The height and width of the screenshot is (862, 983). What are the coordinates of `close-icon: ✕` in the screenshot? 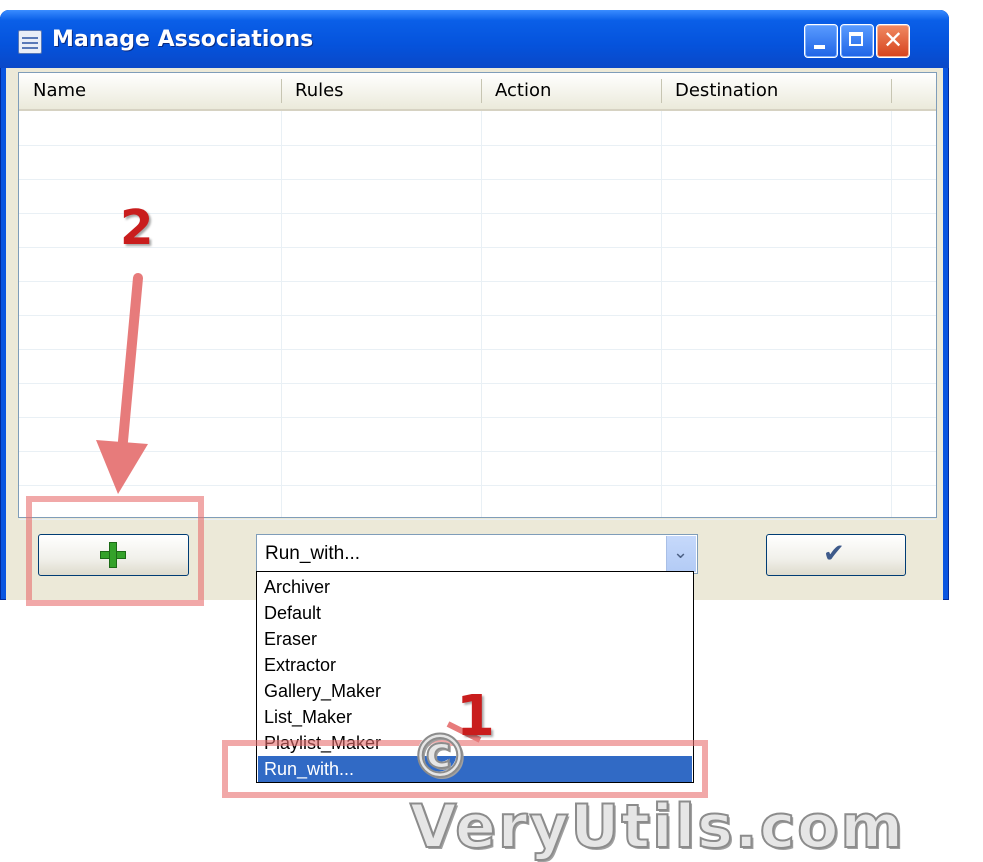 It's located at (893, 40).